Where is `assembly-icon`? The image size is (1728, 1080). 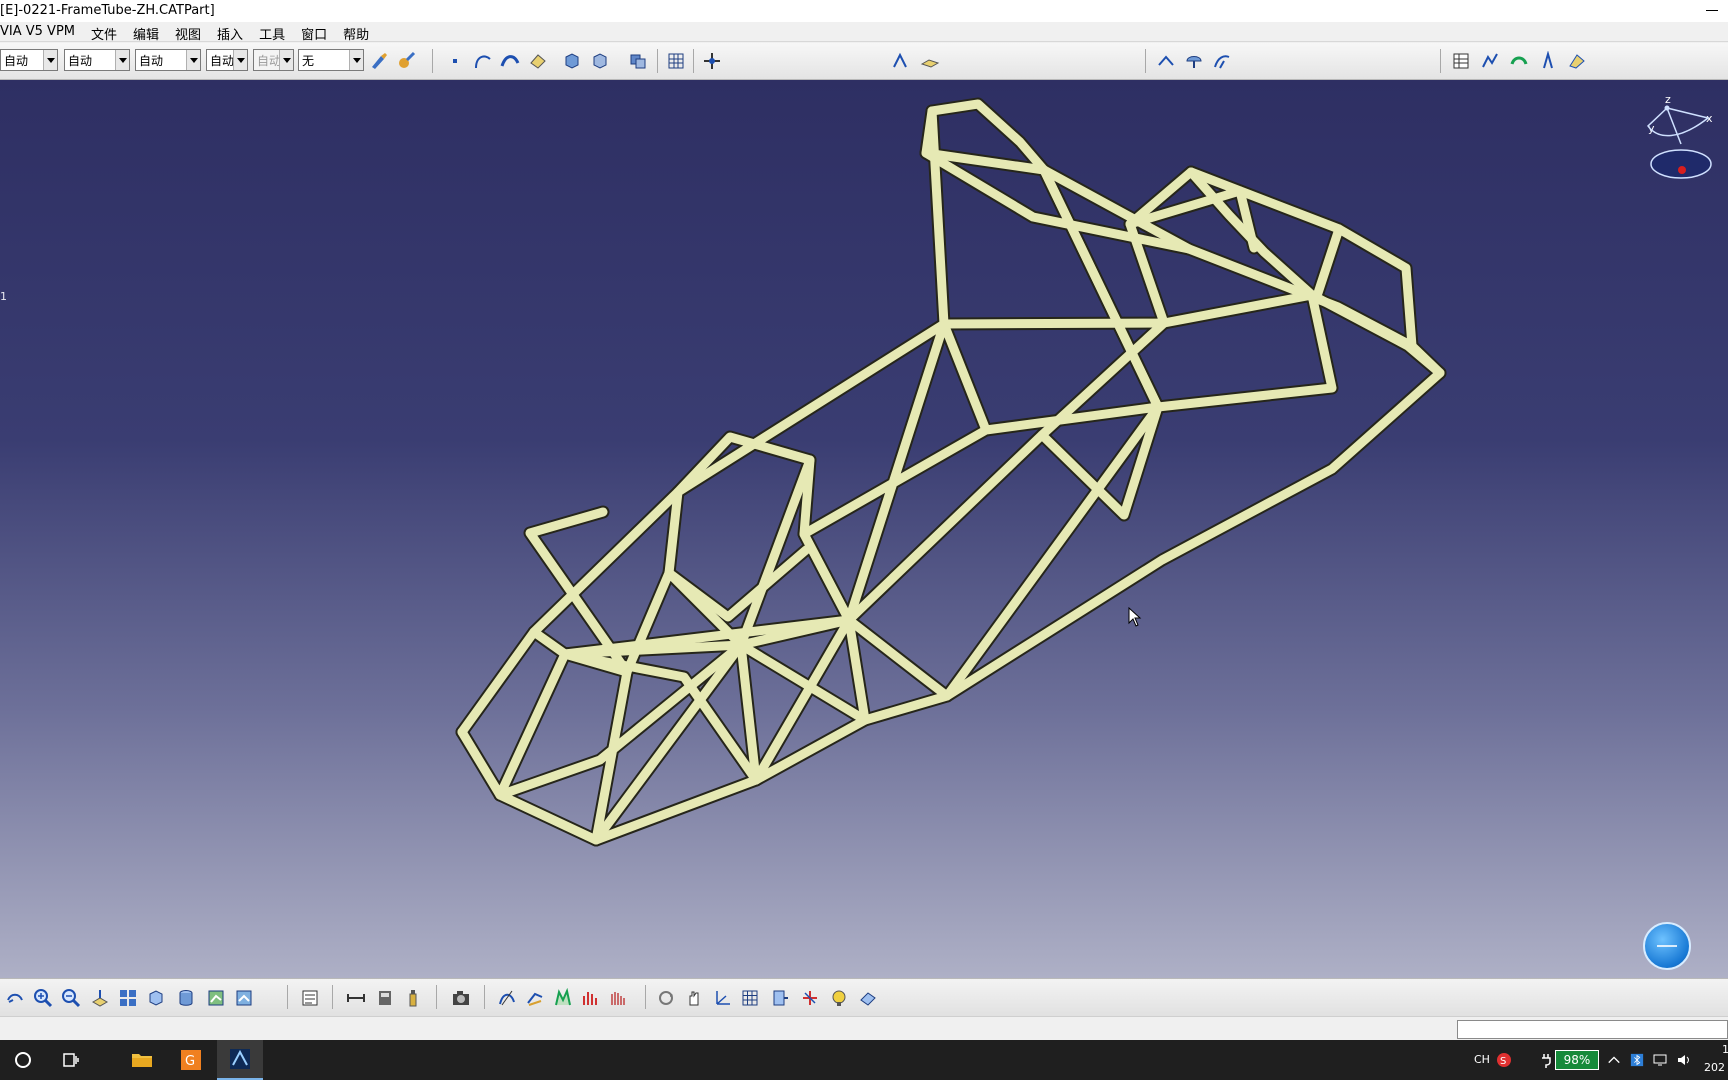
assembly-icon is located at coordinates (638, 61).